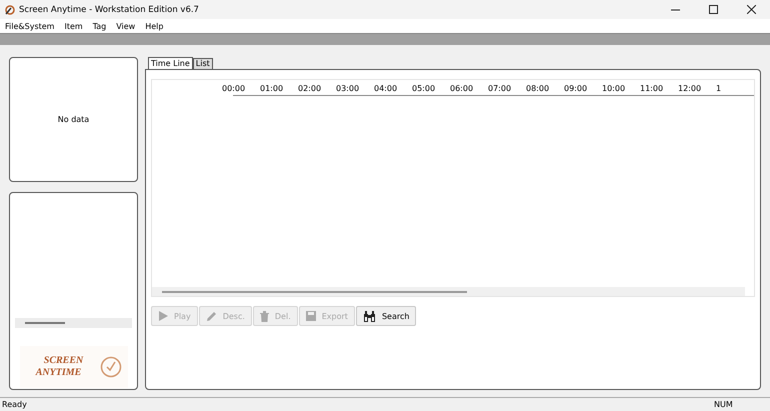 This screenshot has width=770, height=411. Describe the element at coordinates (500, 88) in the screenshot. I see `hour-label: 07:00` at that location.